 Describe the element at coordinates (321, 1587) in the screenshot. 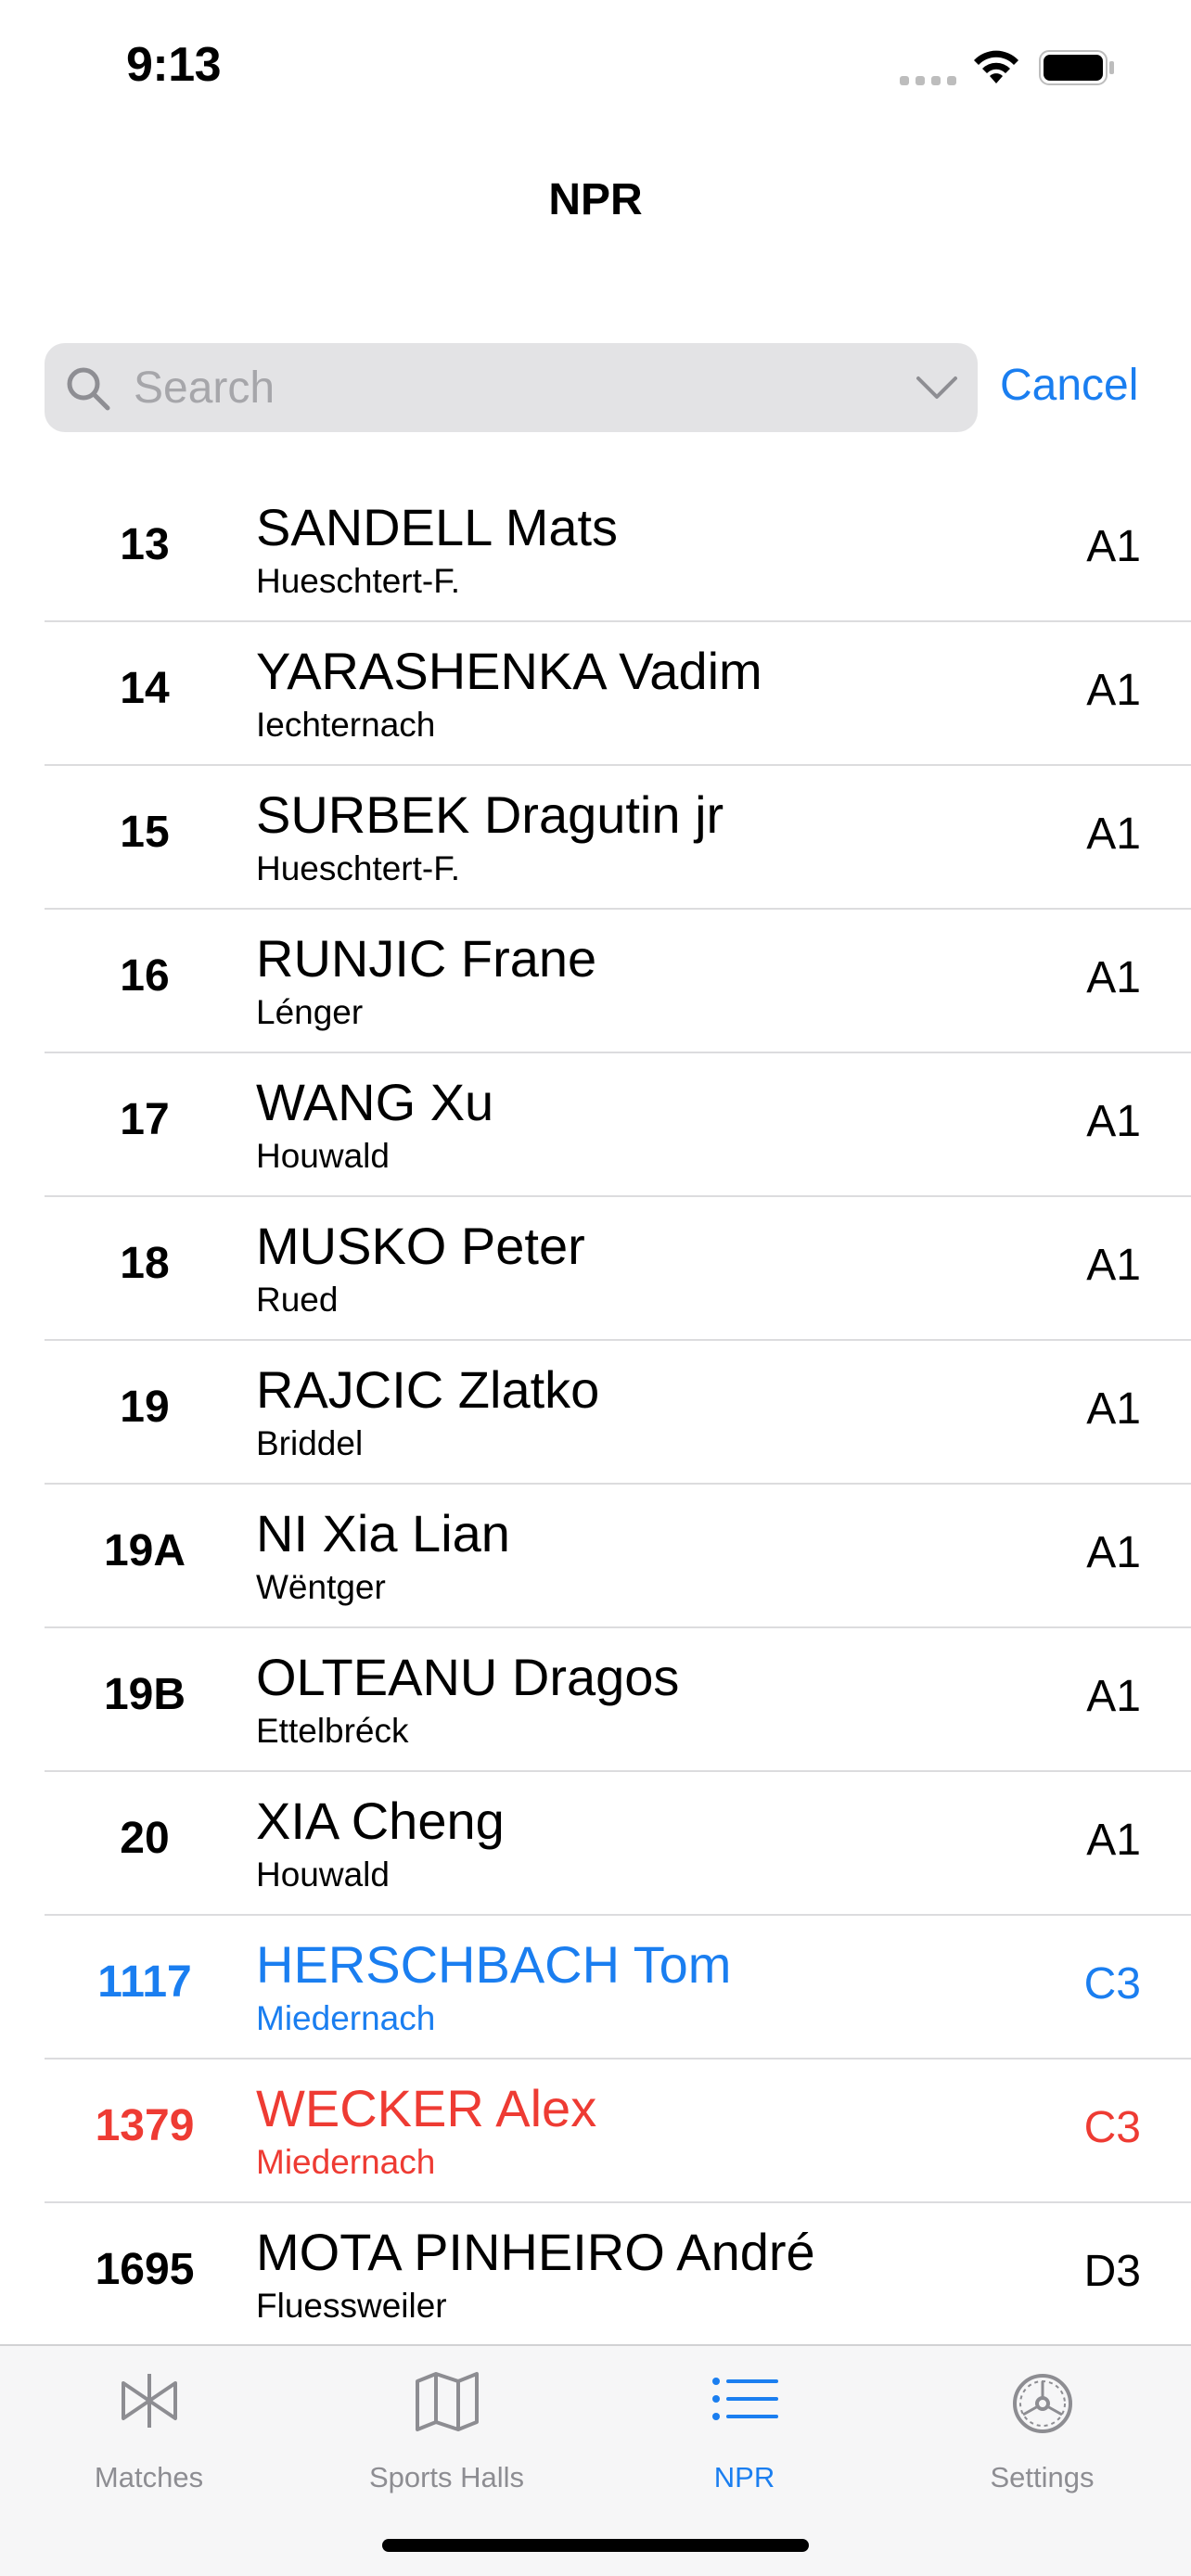

I see `club-name: Wëntger` at that location.